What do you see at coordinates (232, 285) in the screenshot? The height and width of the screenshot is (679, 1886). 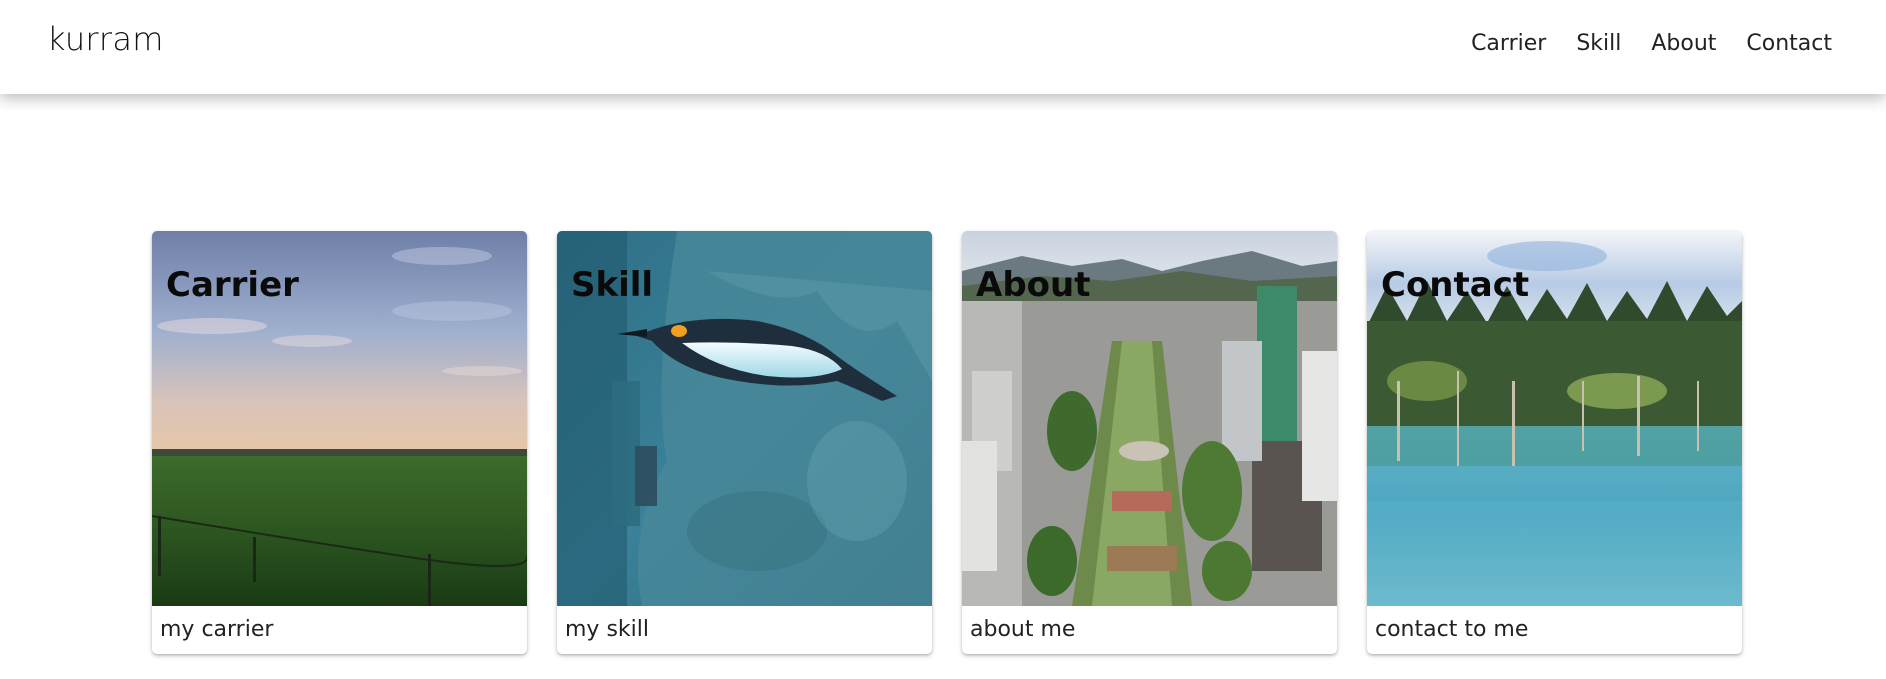 I see `card-carrier-title: Carrier` at bounding box center [232, 285].